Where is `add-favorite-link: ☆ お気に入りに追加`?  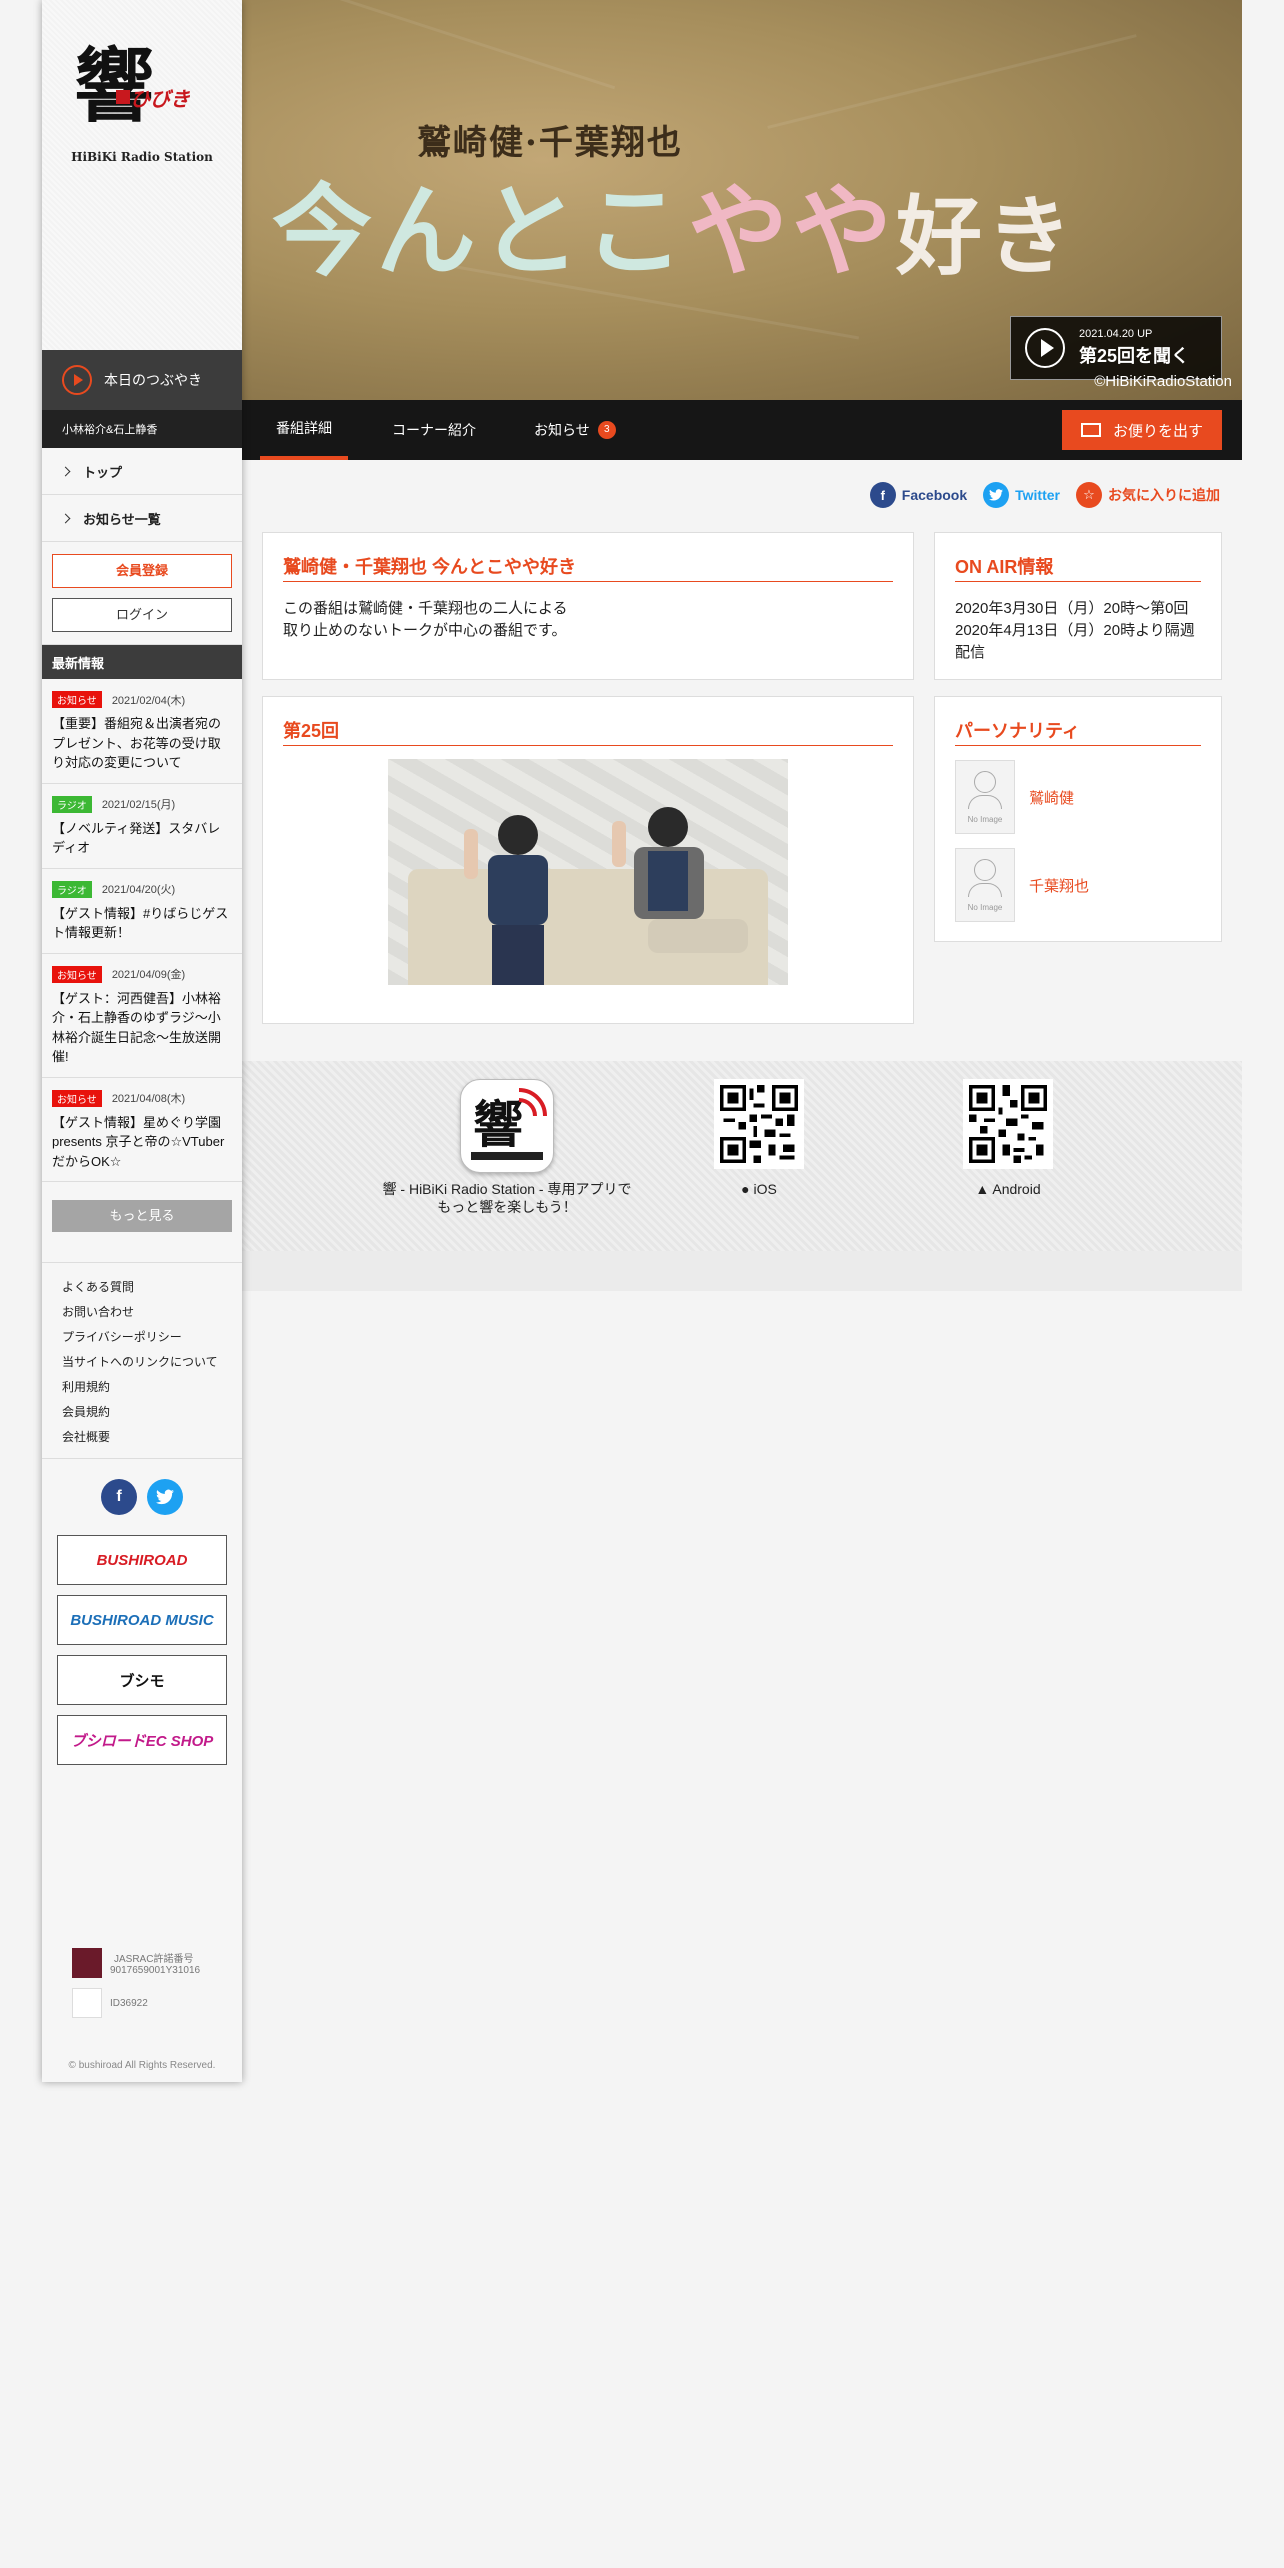 add-favorite-link: ☆ お気に入りに追加 is located at coordinates (1148, 495).